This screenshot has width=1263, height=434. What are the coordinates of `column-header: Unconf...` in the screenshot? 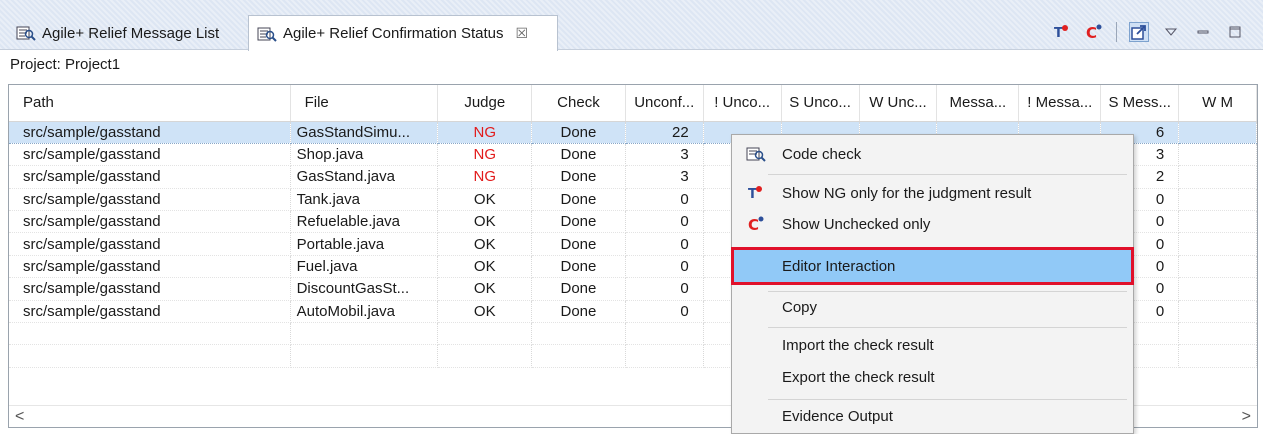 It's located at (664, 103).